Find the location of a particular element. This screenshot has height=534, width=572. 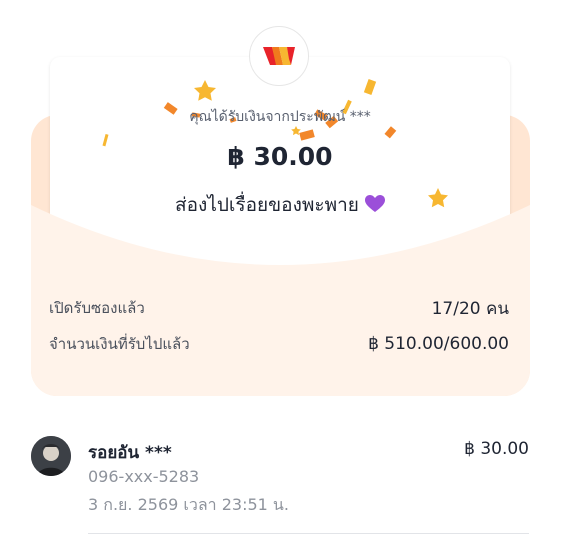

envelope-message: ส่องไปเรื่อยของพะพาย is located at coordinates (280, 205).